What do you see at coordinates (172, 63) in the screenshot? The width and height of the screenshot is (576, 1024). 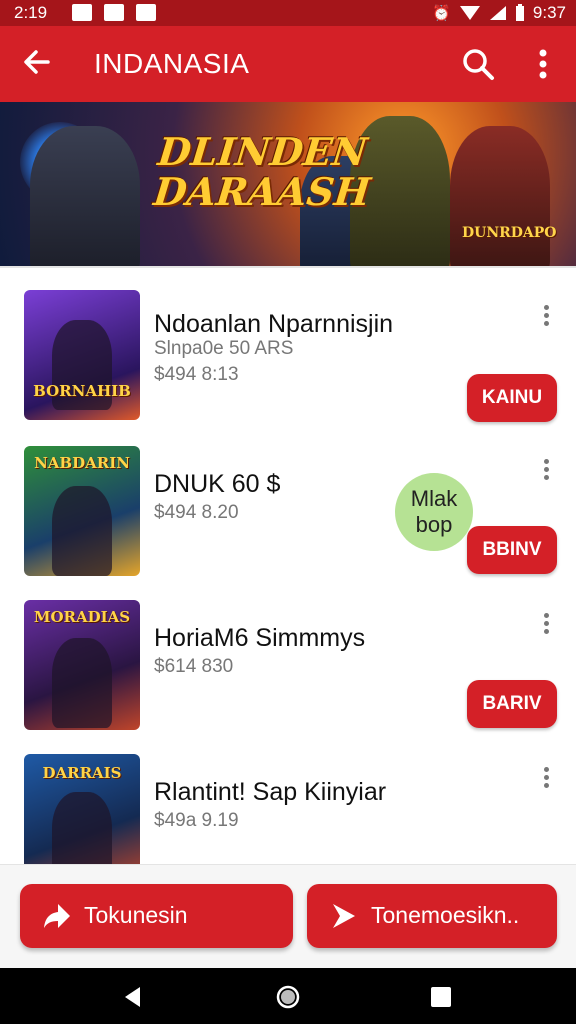 I see `page-title: INDANASIA` at bounding box center [172, 63].